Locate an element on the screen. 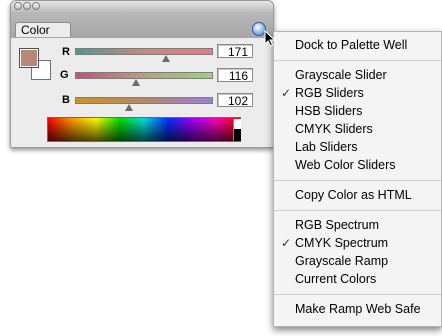 The width and height of the screenshot is (442, 336). menu-item-label: RGB Spectrum is located at coordinates (337, 225).